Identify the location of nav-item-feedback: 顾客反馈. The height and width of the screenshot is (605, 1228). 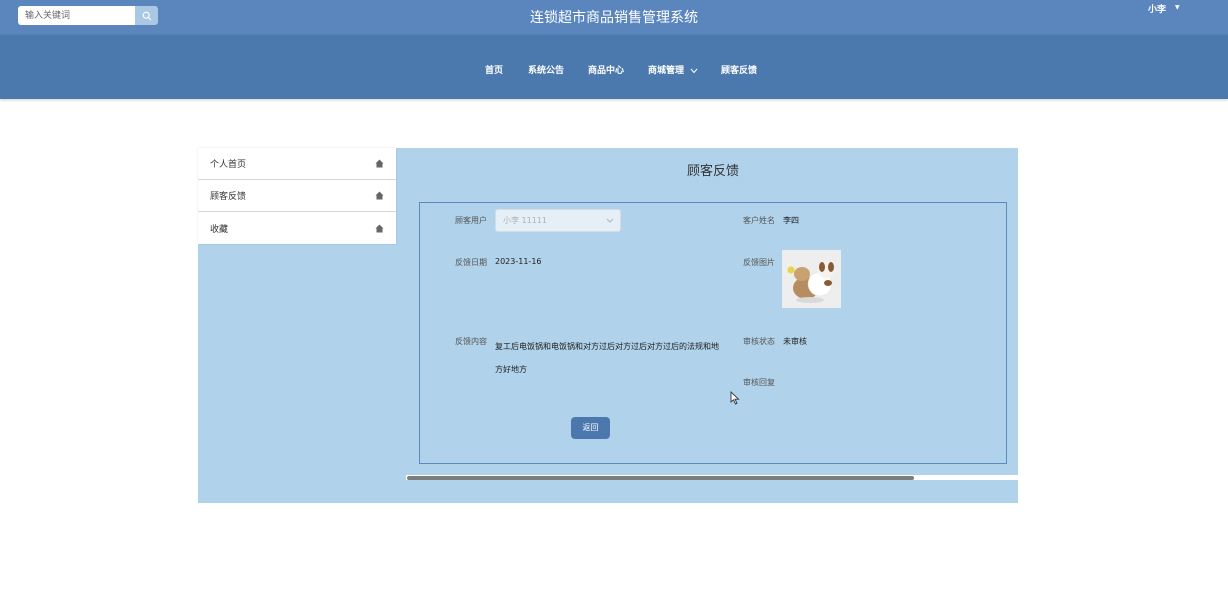
(739, 69).